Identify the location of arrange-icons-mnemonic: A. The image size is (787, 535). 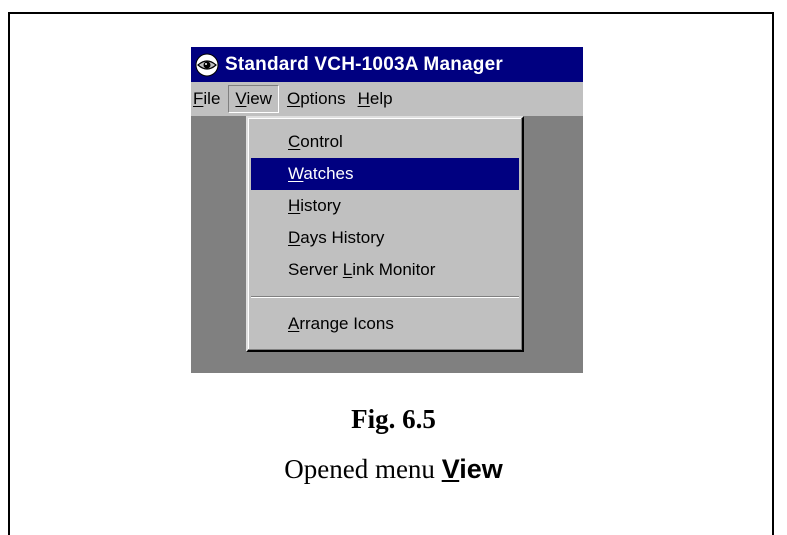
(294, 323).